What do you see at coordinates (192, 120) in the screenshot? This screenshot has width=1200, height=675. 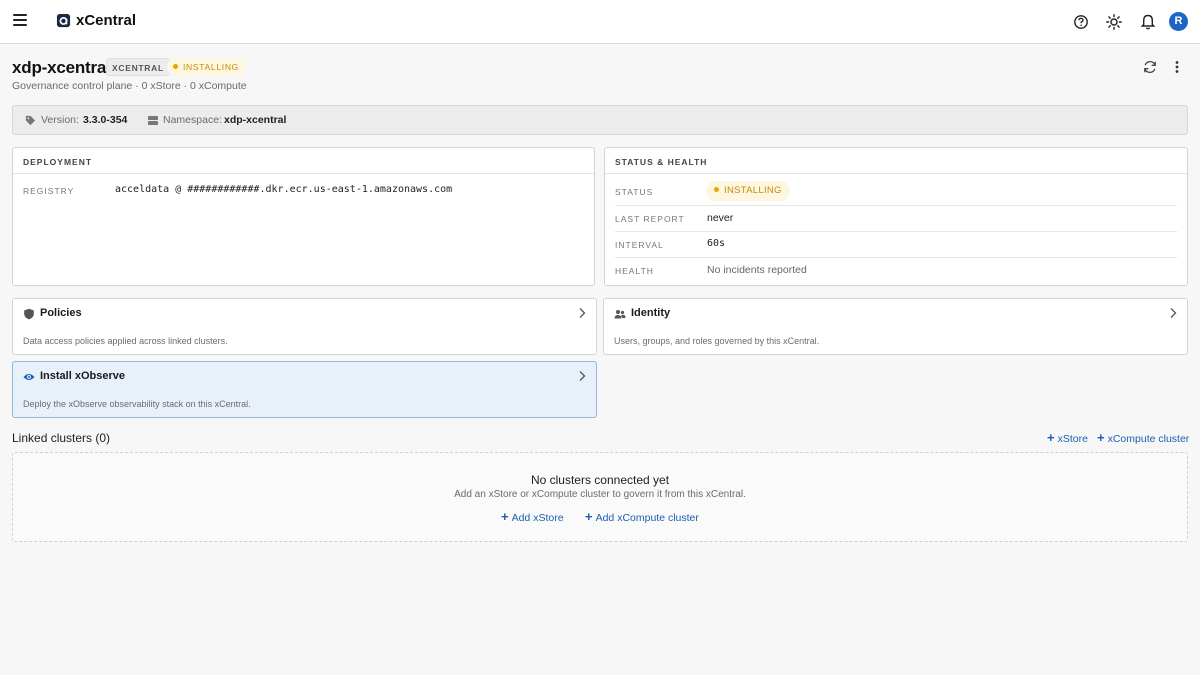 I see `namespace-label: Namespace:` at bounding box center [192, 120].